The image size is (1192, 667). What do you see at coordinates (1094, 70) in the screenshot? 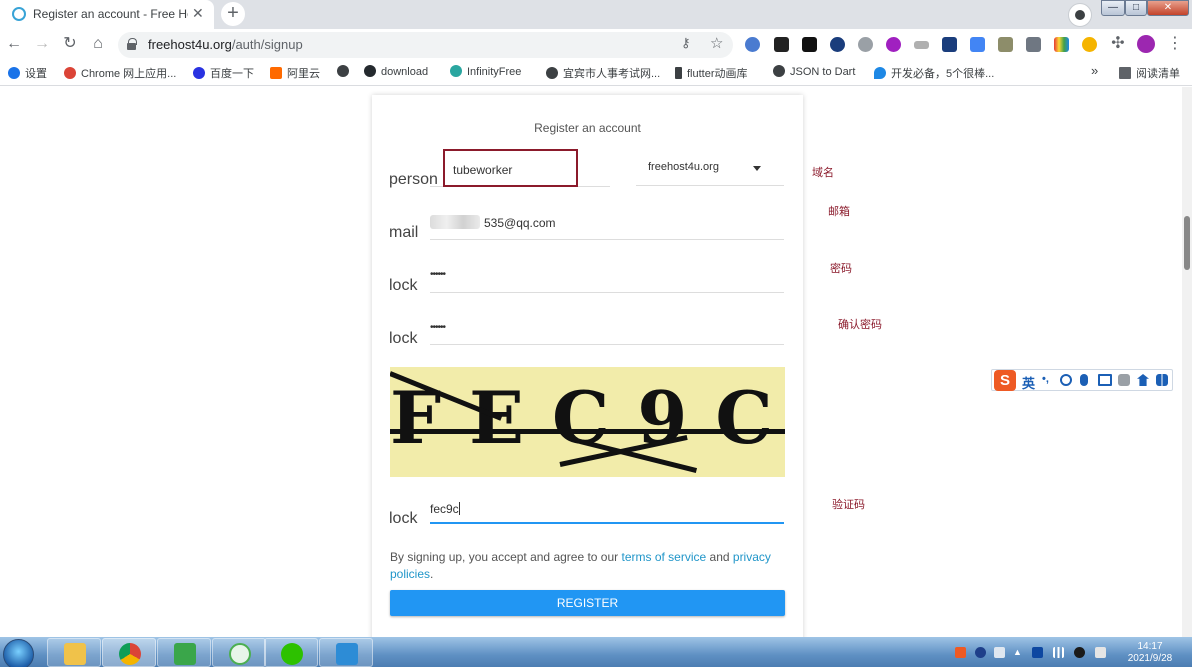
I see `bookmarks-overflow-icon: »` at bounding box center [1094, 70].